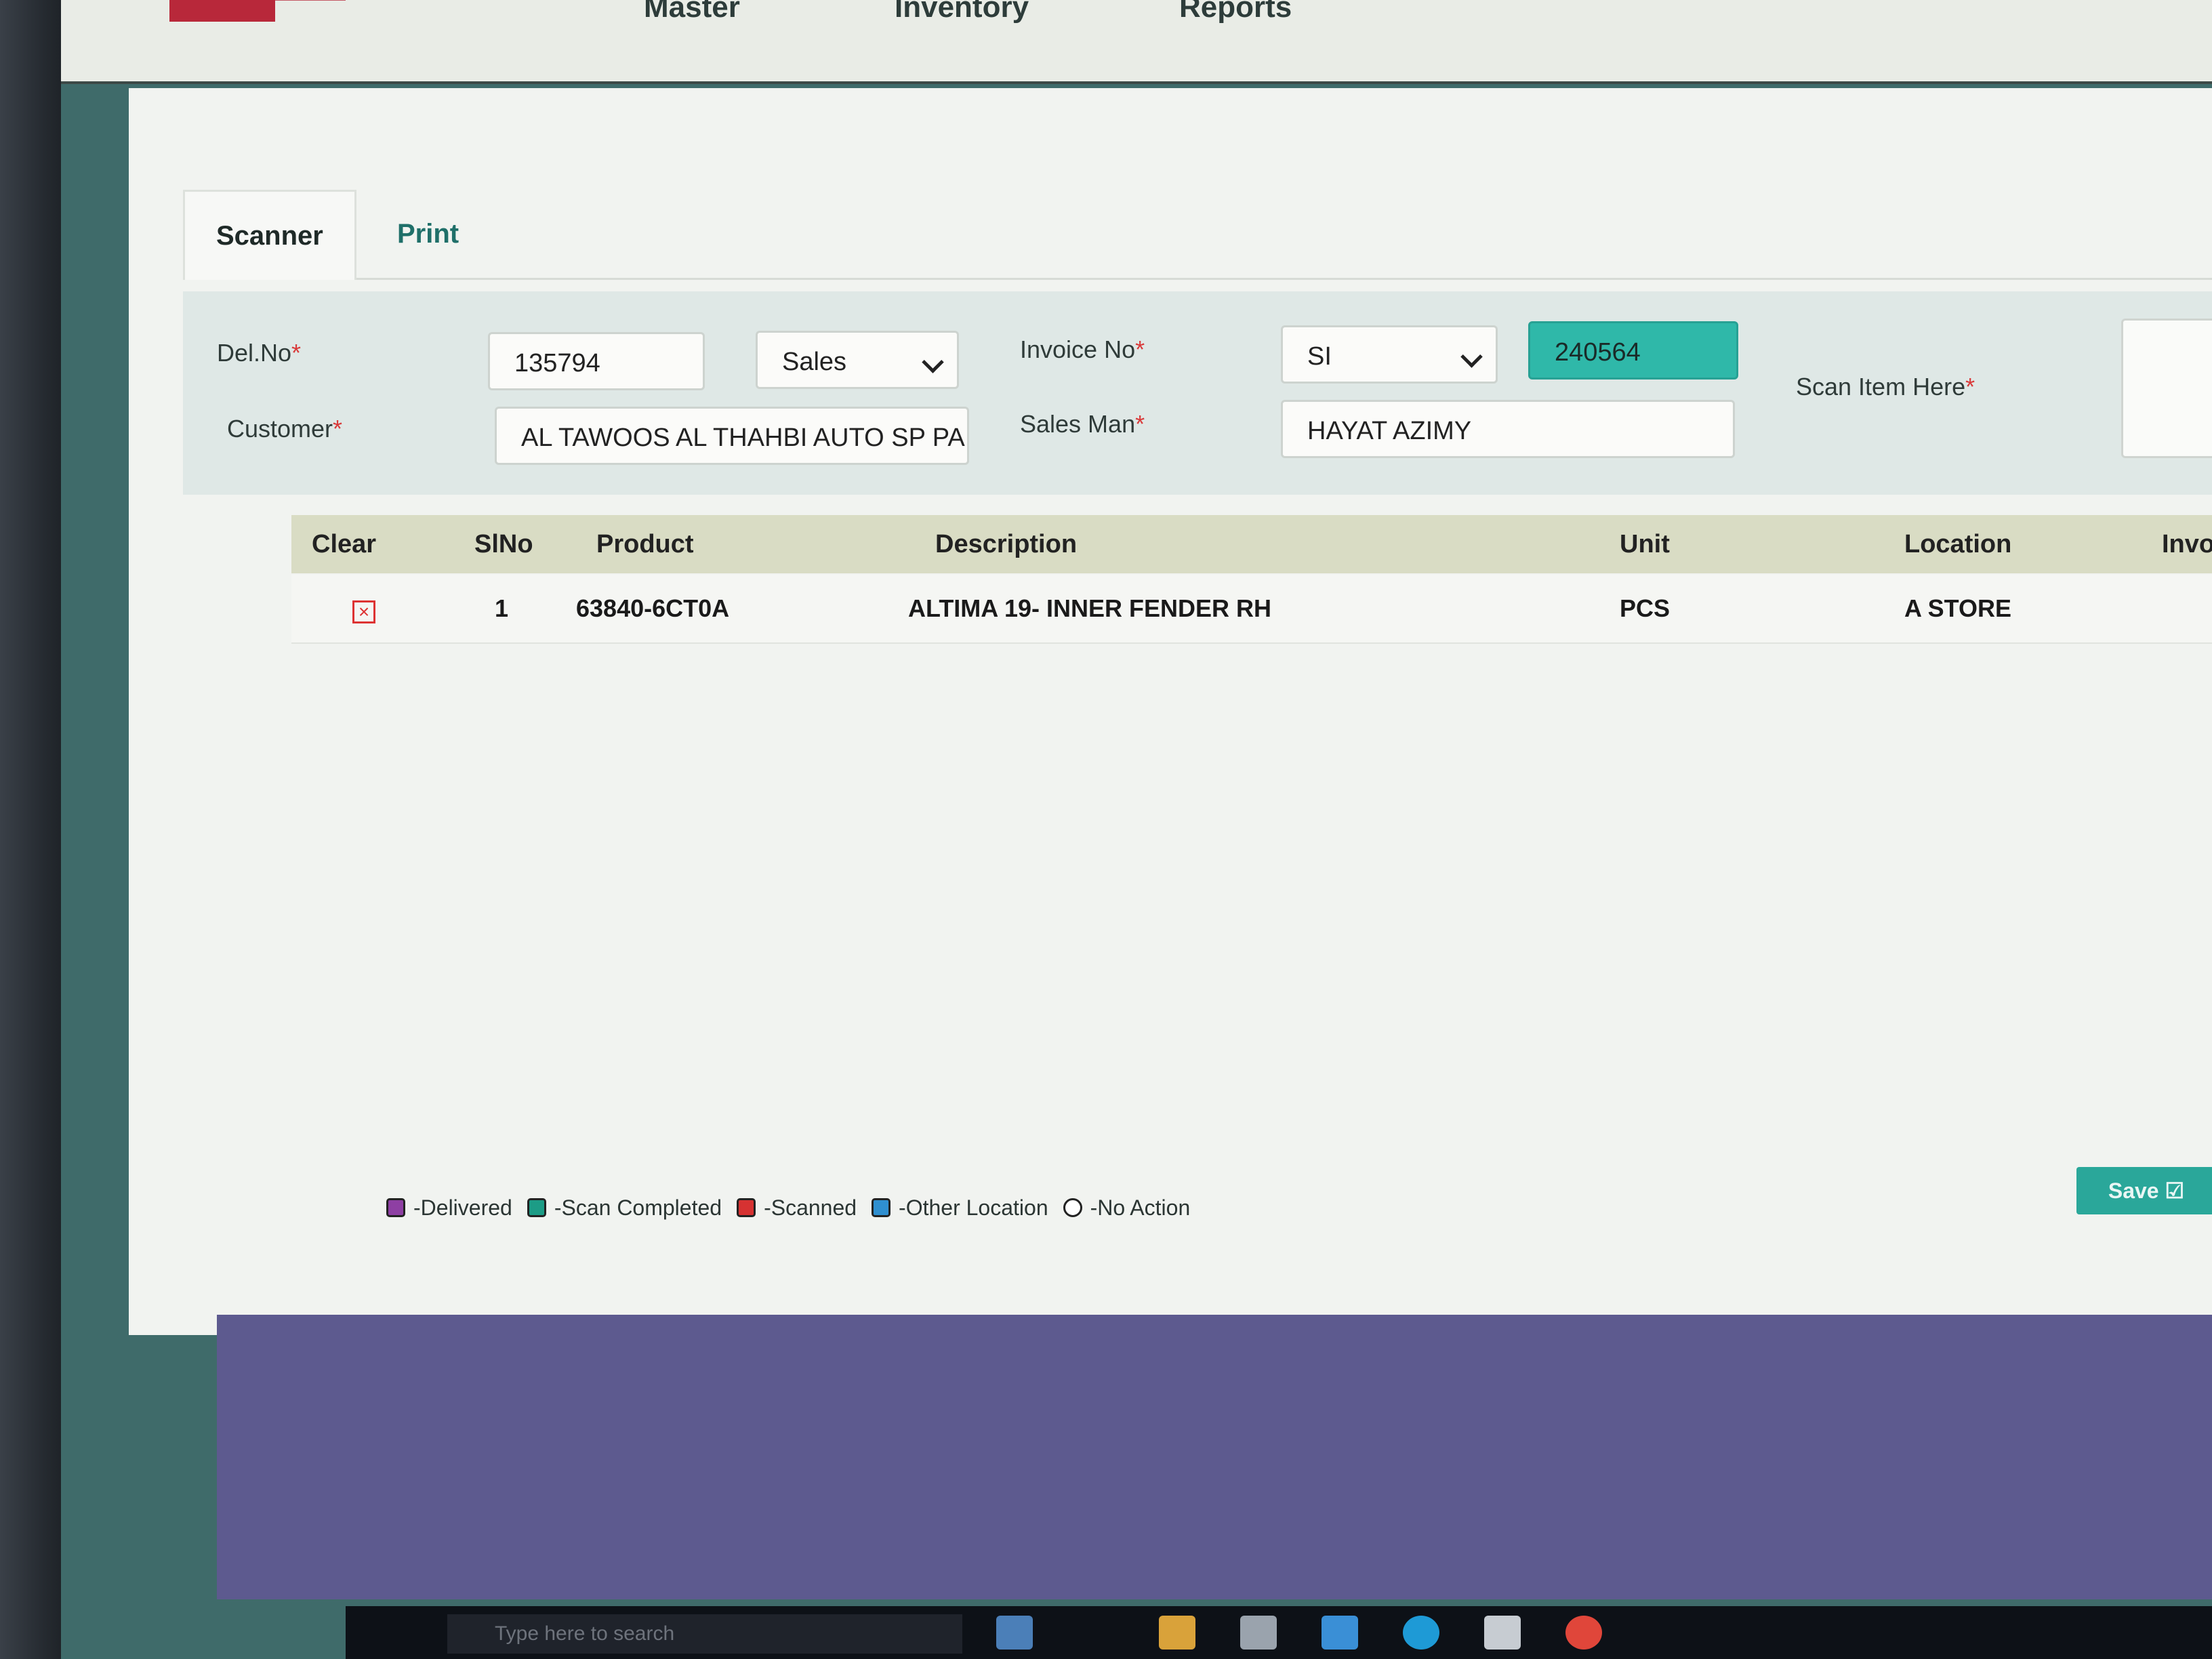  I want to click on scan-item-label-text: Scan Item Here, so click(1881, 387).